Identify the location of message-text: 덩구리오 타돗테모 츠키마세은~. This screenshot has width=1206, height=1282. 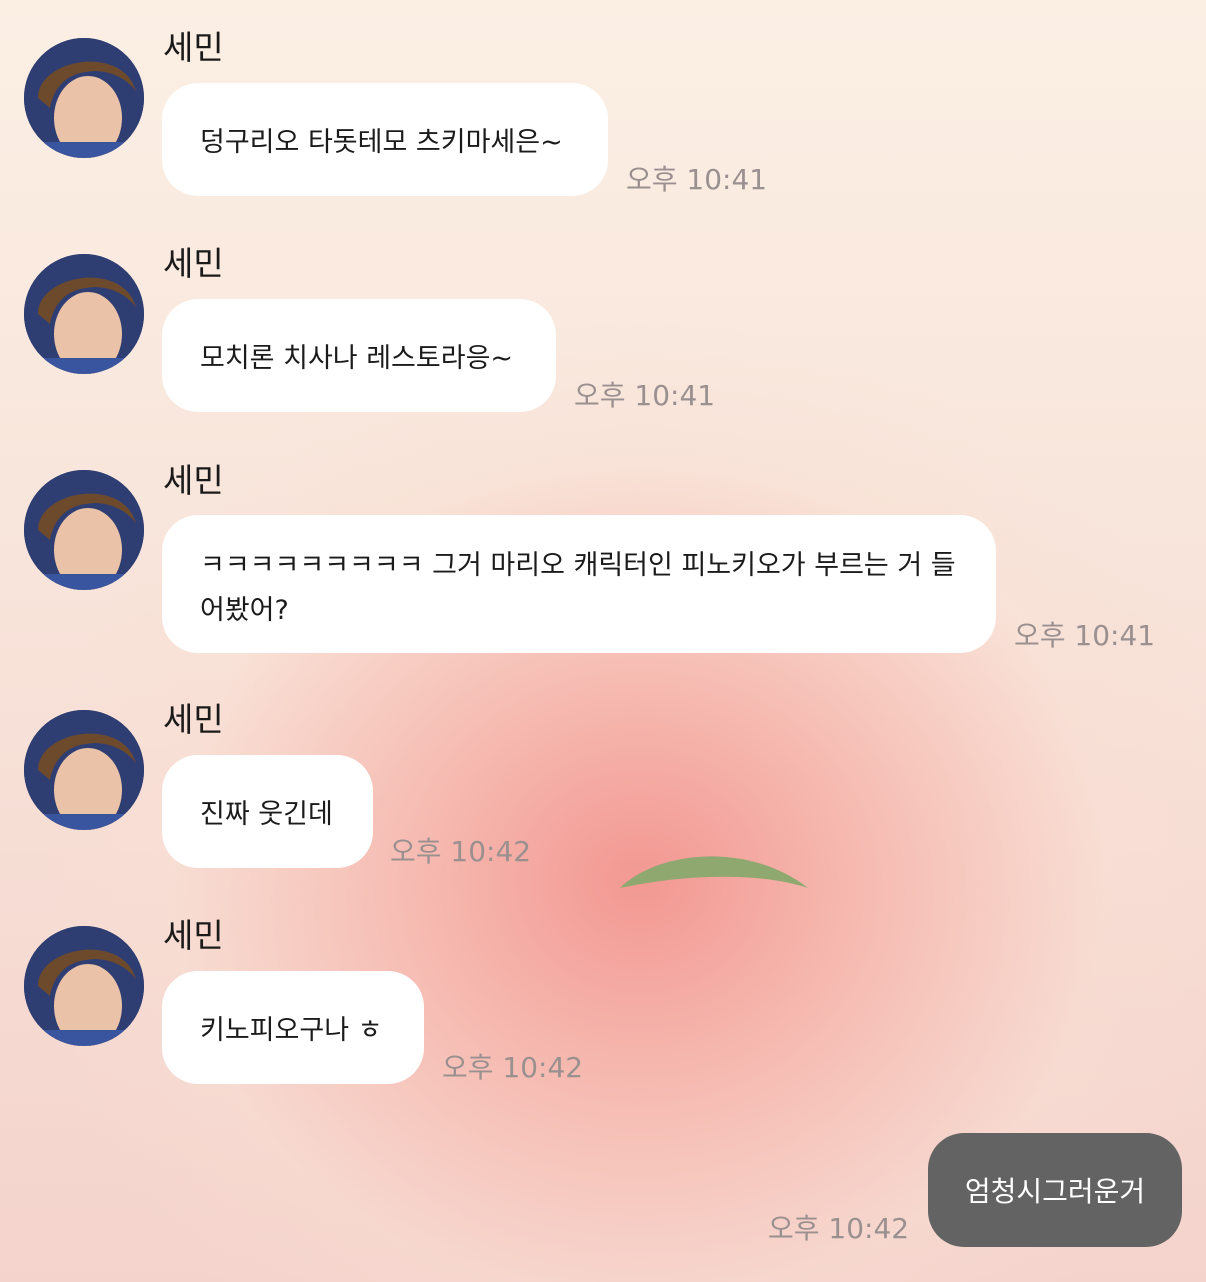
(381, 142).